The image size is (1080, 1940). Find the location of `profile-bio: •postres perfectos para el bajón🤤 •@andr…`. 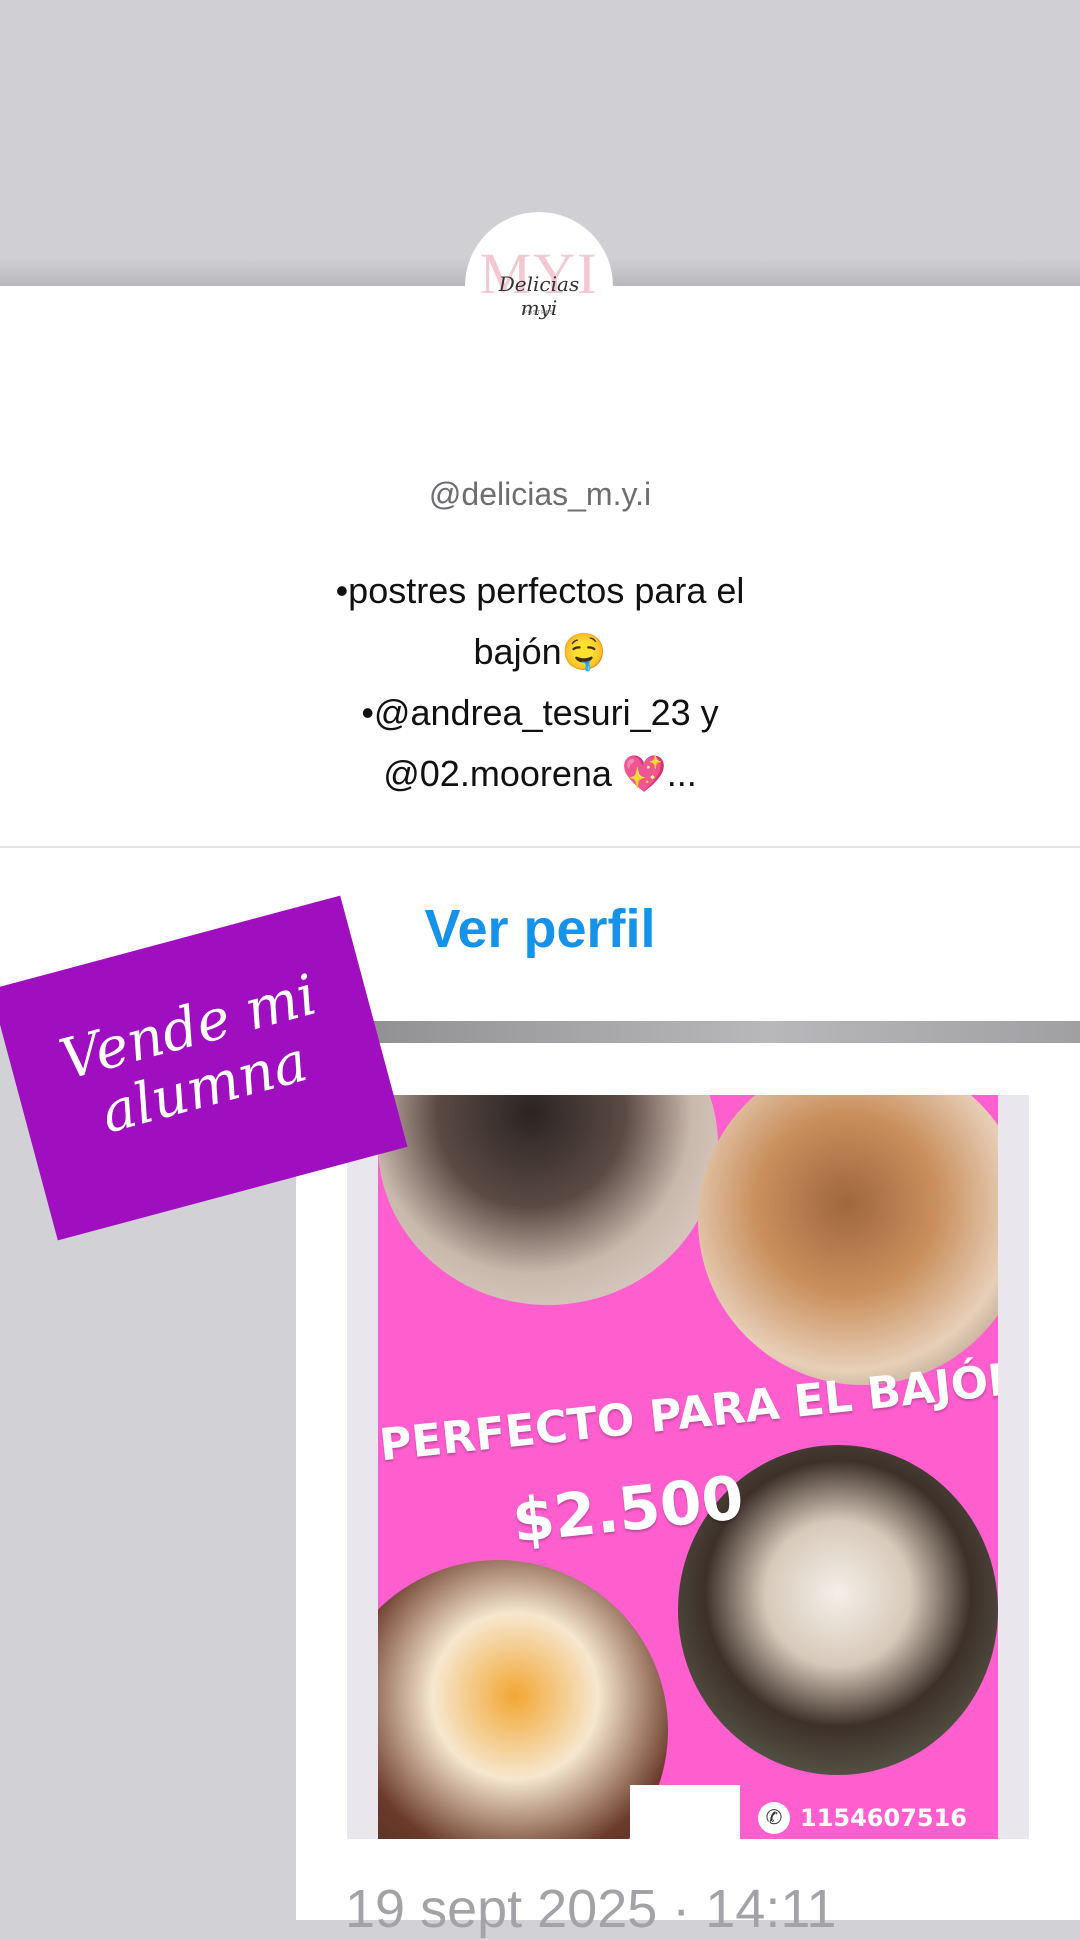

profile-bio: •postres perfectos para el bajón🤤 •@andr… is located at coordinates (540, 682).